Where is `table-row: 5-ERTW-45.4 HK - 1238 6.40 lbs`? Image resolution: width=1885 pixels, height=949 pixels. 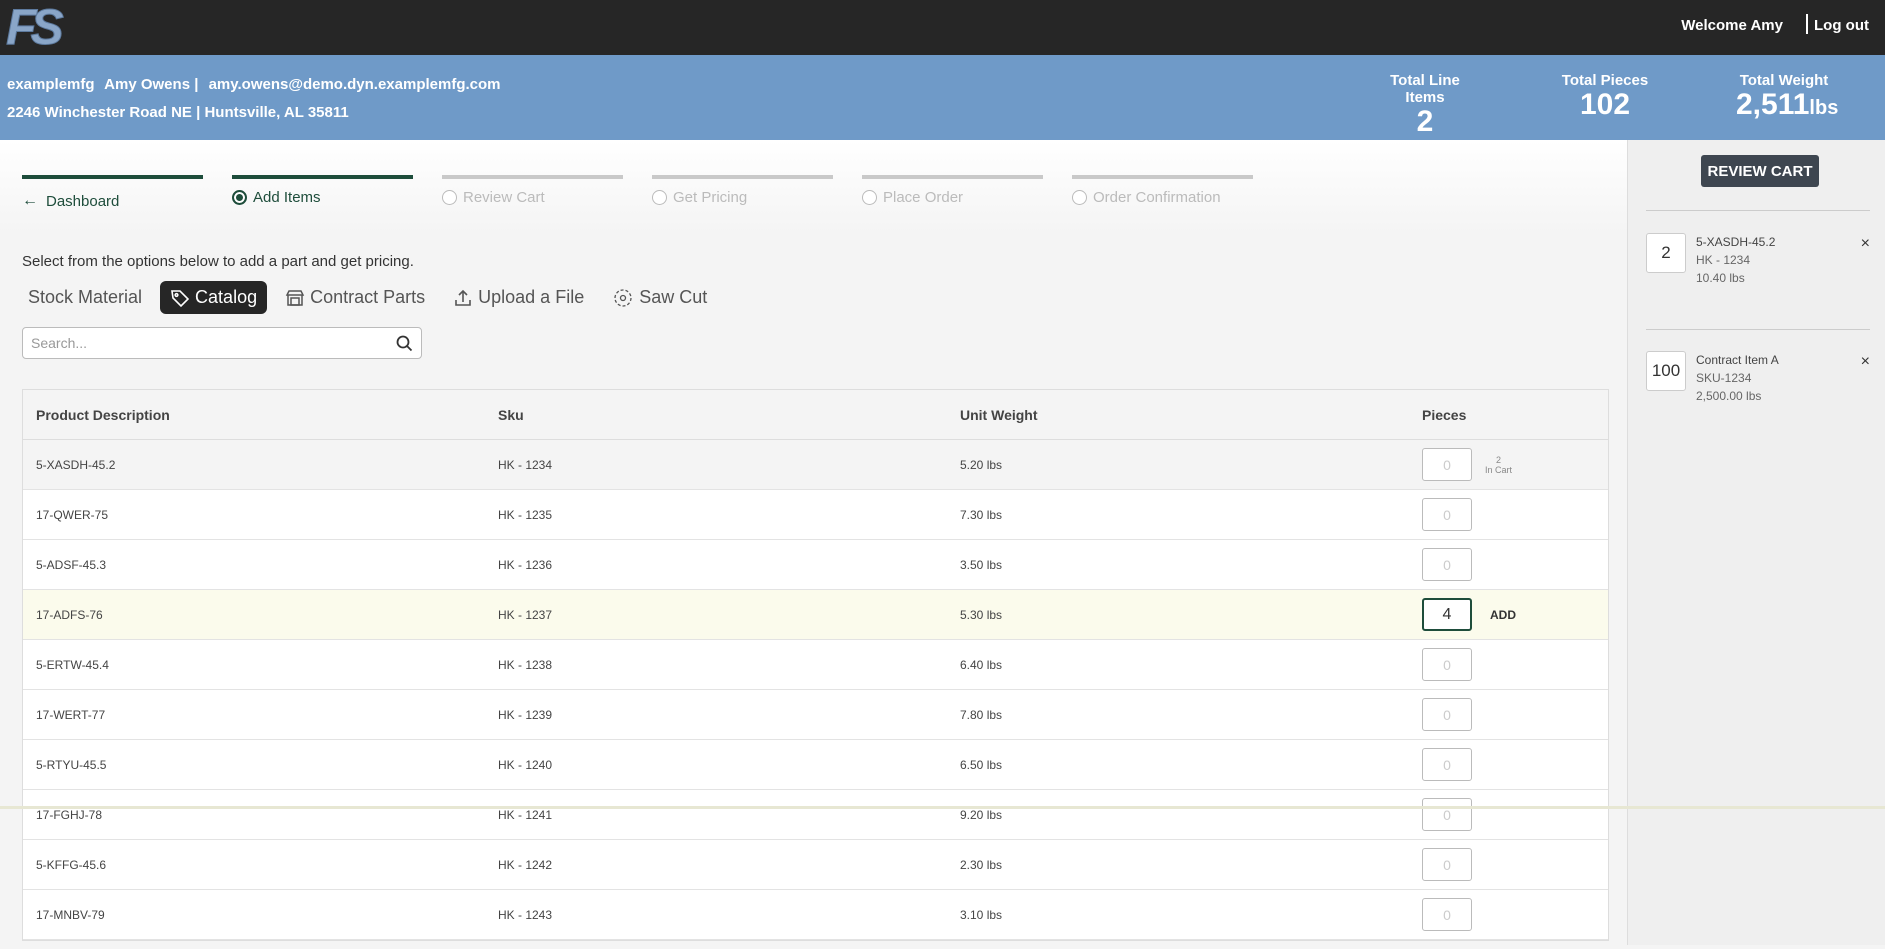 table-row: 5-ERTW-45.4 HK - 1238 6.40 lbs is located at coordinates (815, 665).